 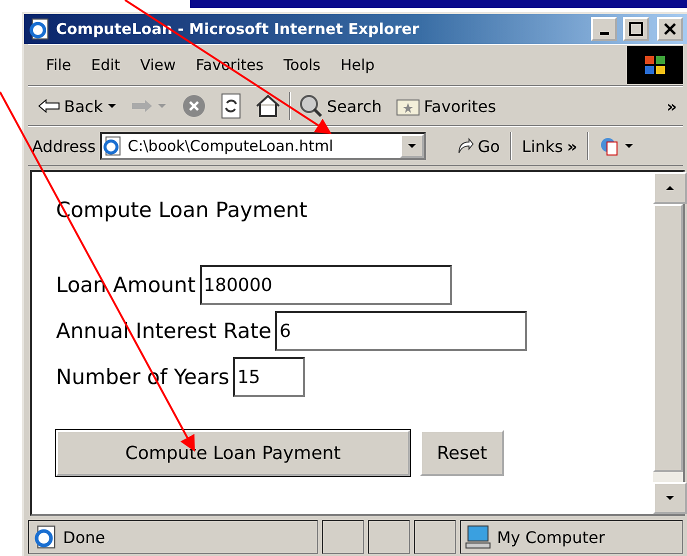 What do you see at coordinates (326, 285) in the screenshot?
I see `text-input: 180000` at bounding box center [326, 285].